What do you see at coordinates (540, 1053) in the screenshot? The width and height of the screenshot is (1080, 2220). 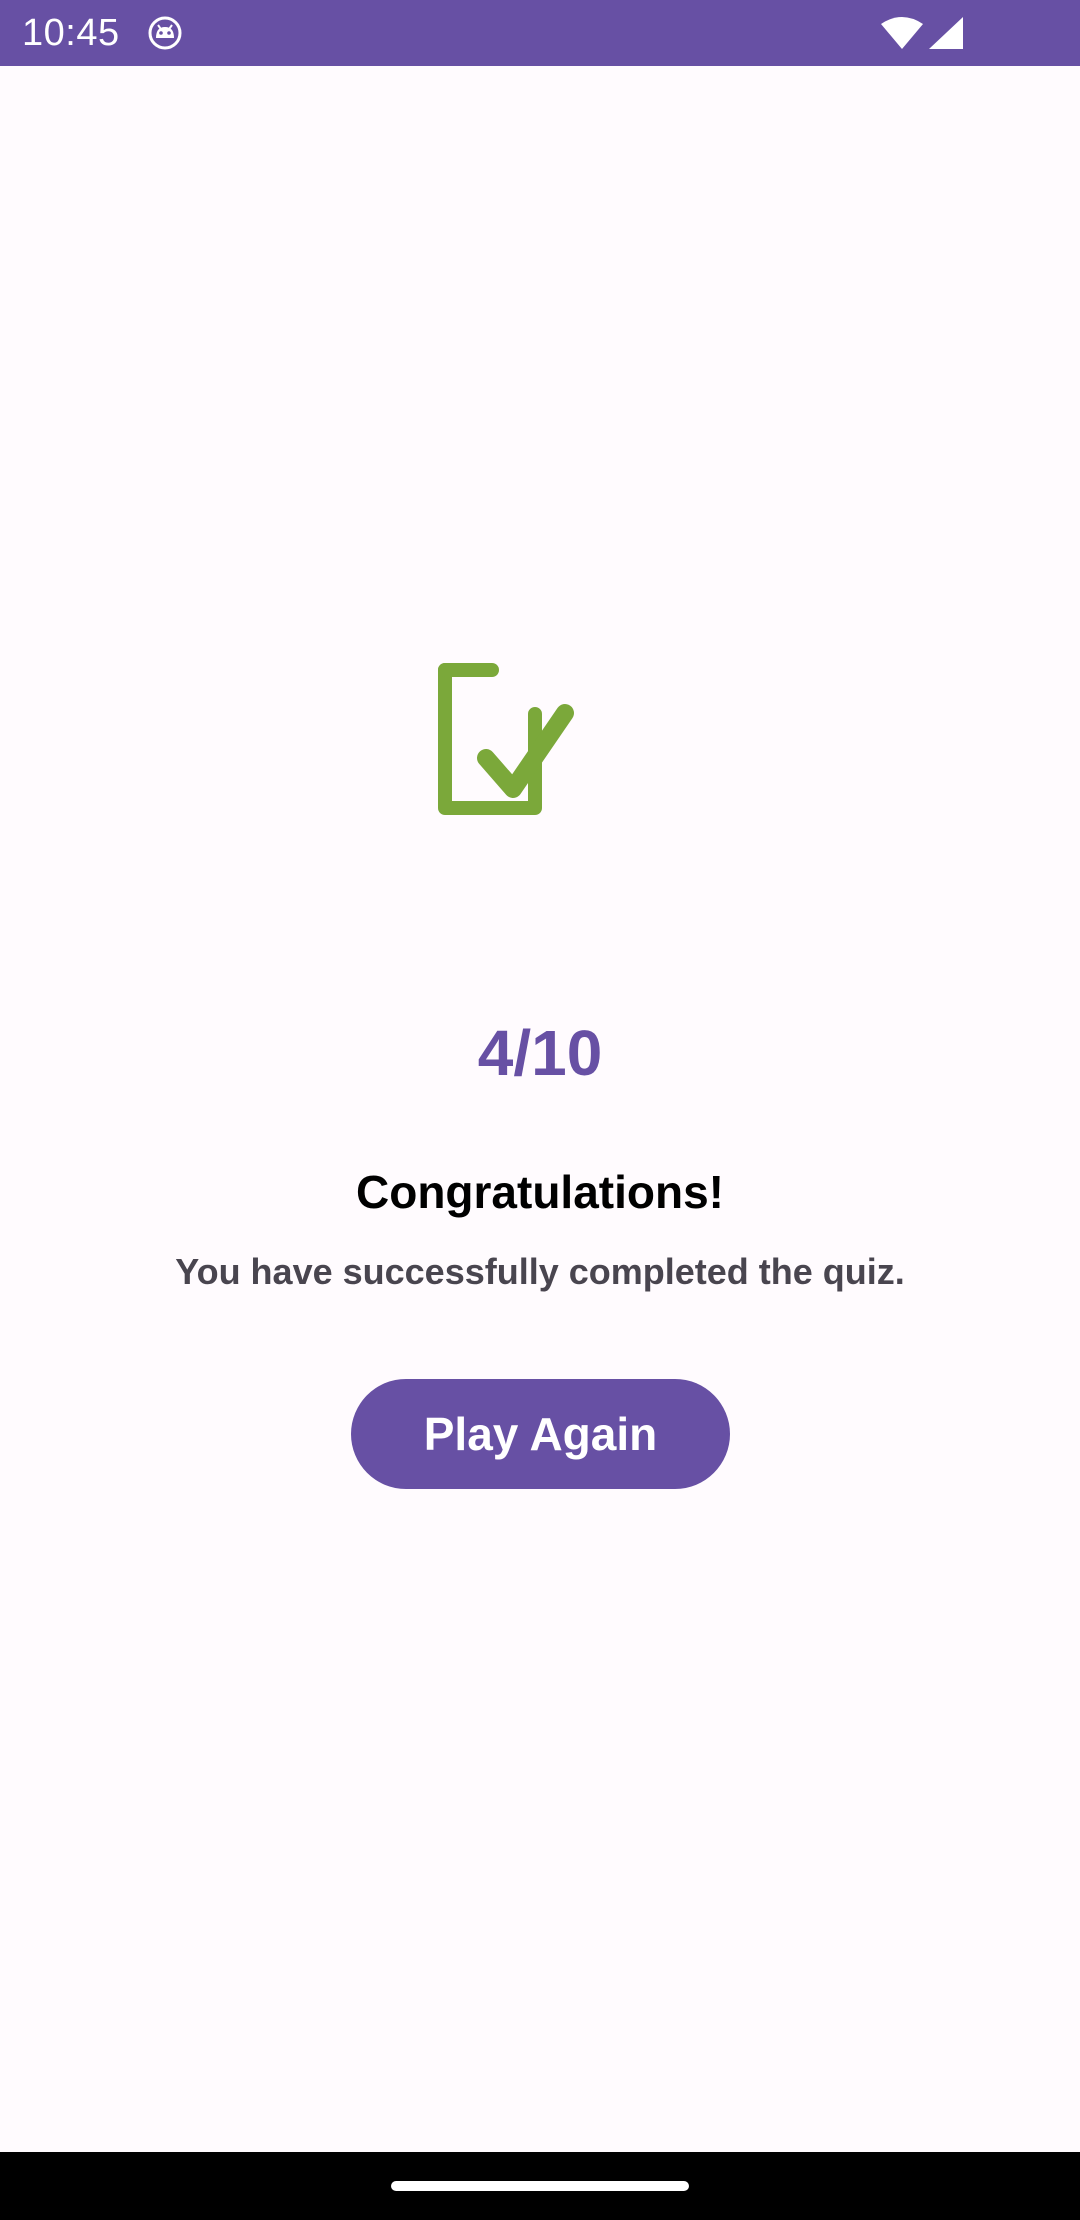 I see `score-text: 4/10` at bounding box center [540, 1053].